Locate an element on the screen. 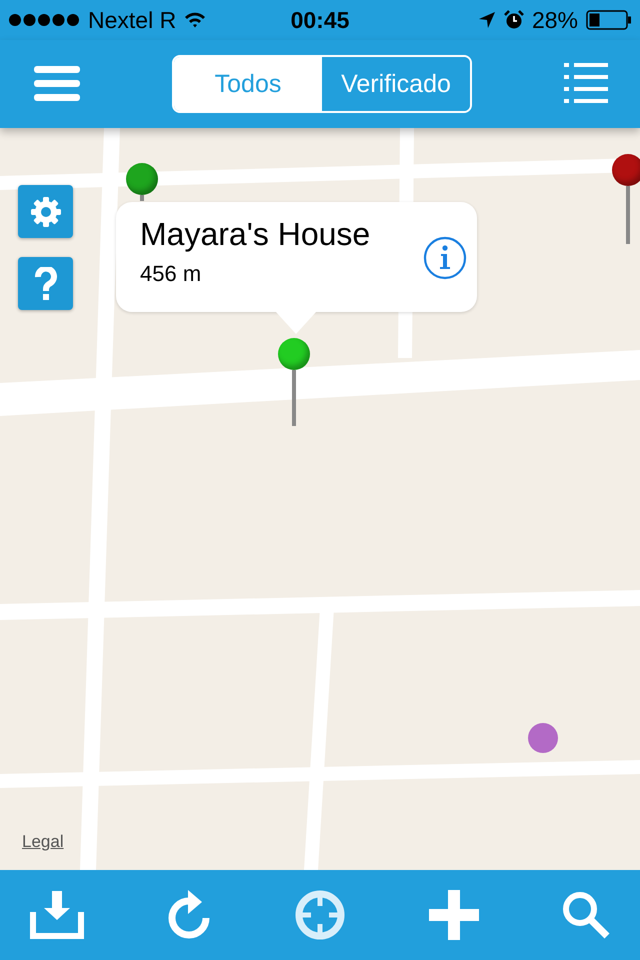  status-time: 00:45 is located at coordinates (320, 20).